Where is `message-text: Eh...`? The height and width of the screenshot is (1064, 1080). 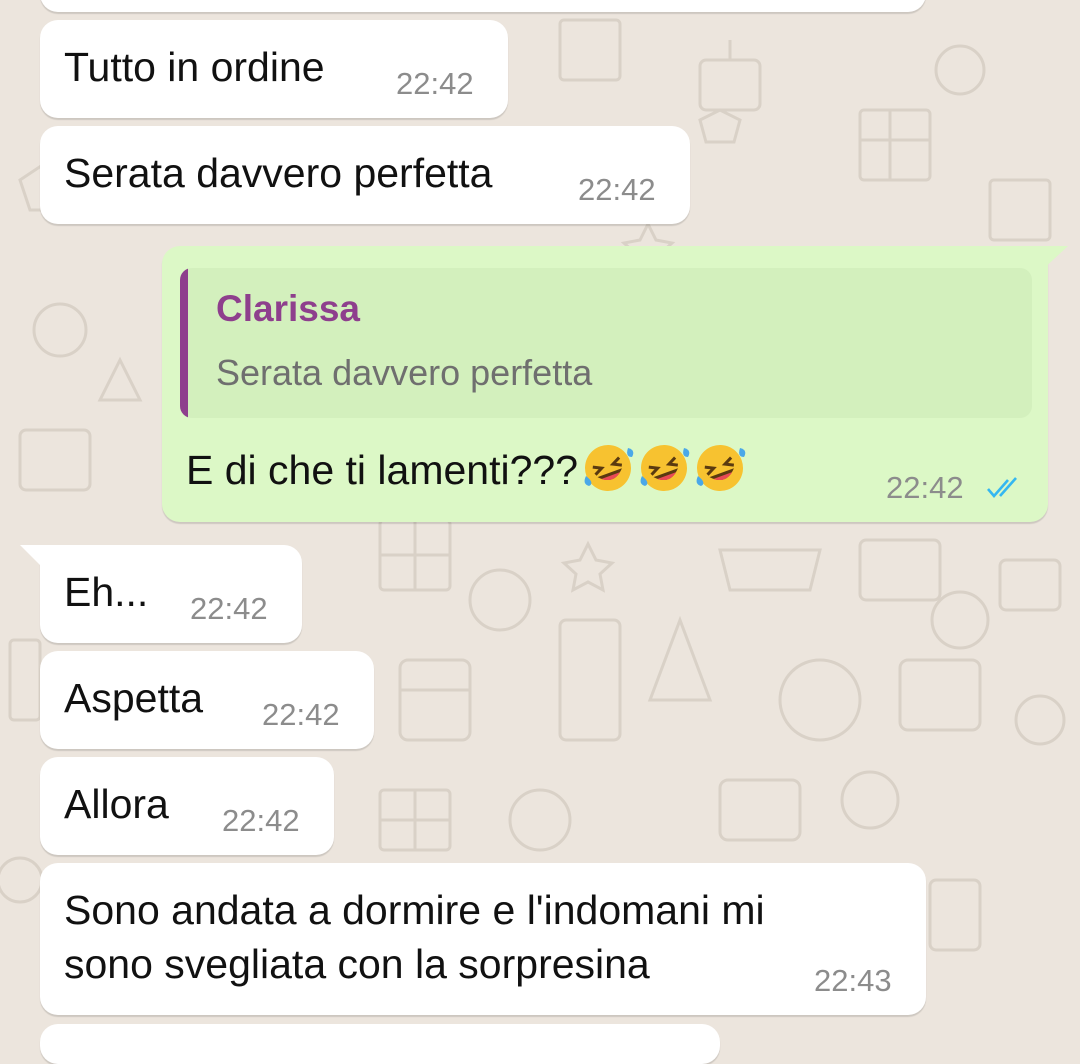 message-text: Eh... is located at coordinates (106, 592).